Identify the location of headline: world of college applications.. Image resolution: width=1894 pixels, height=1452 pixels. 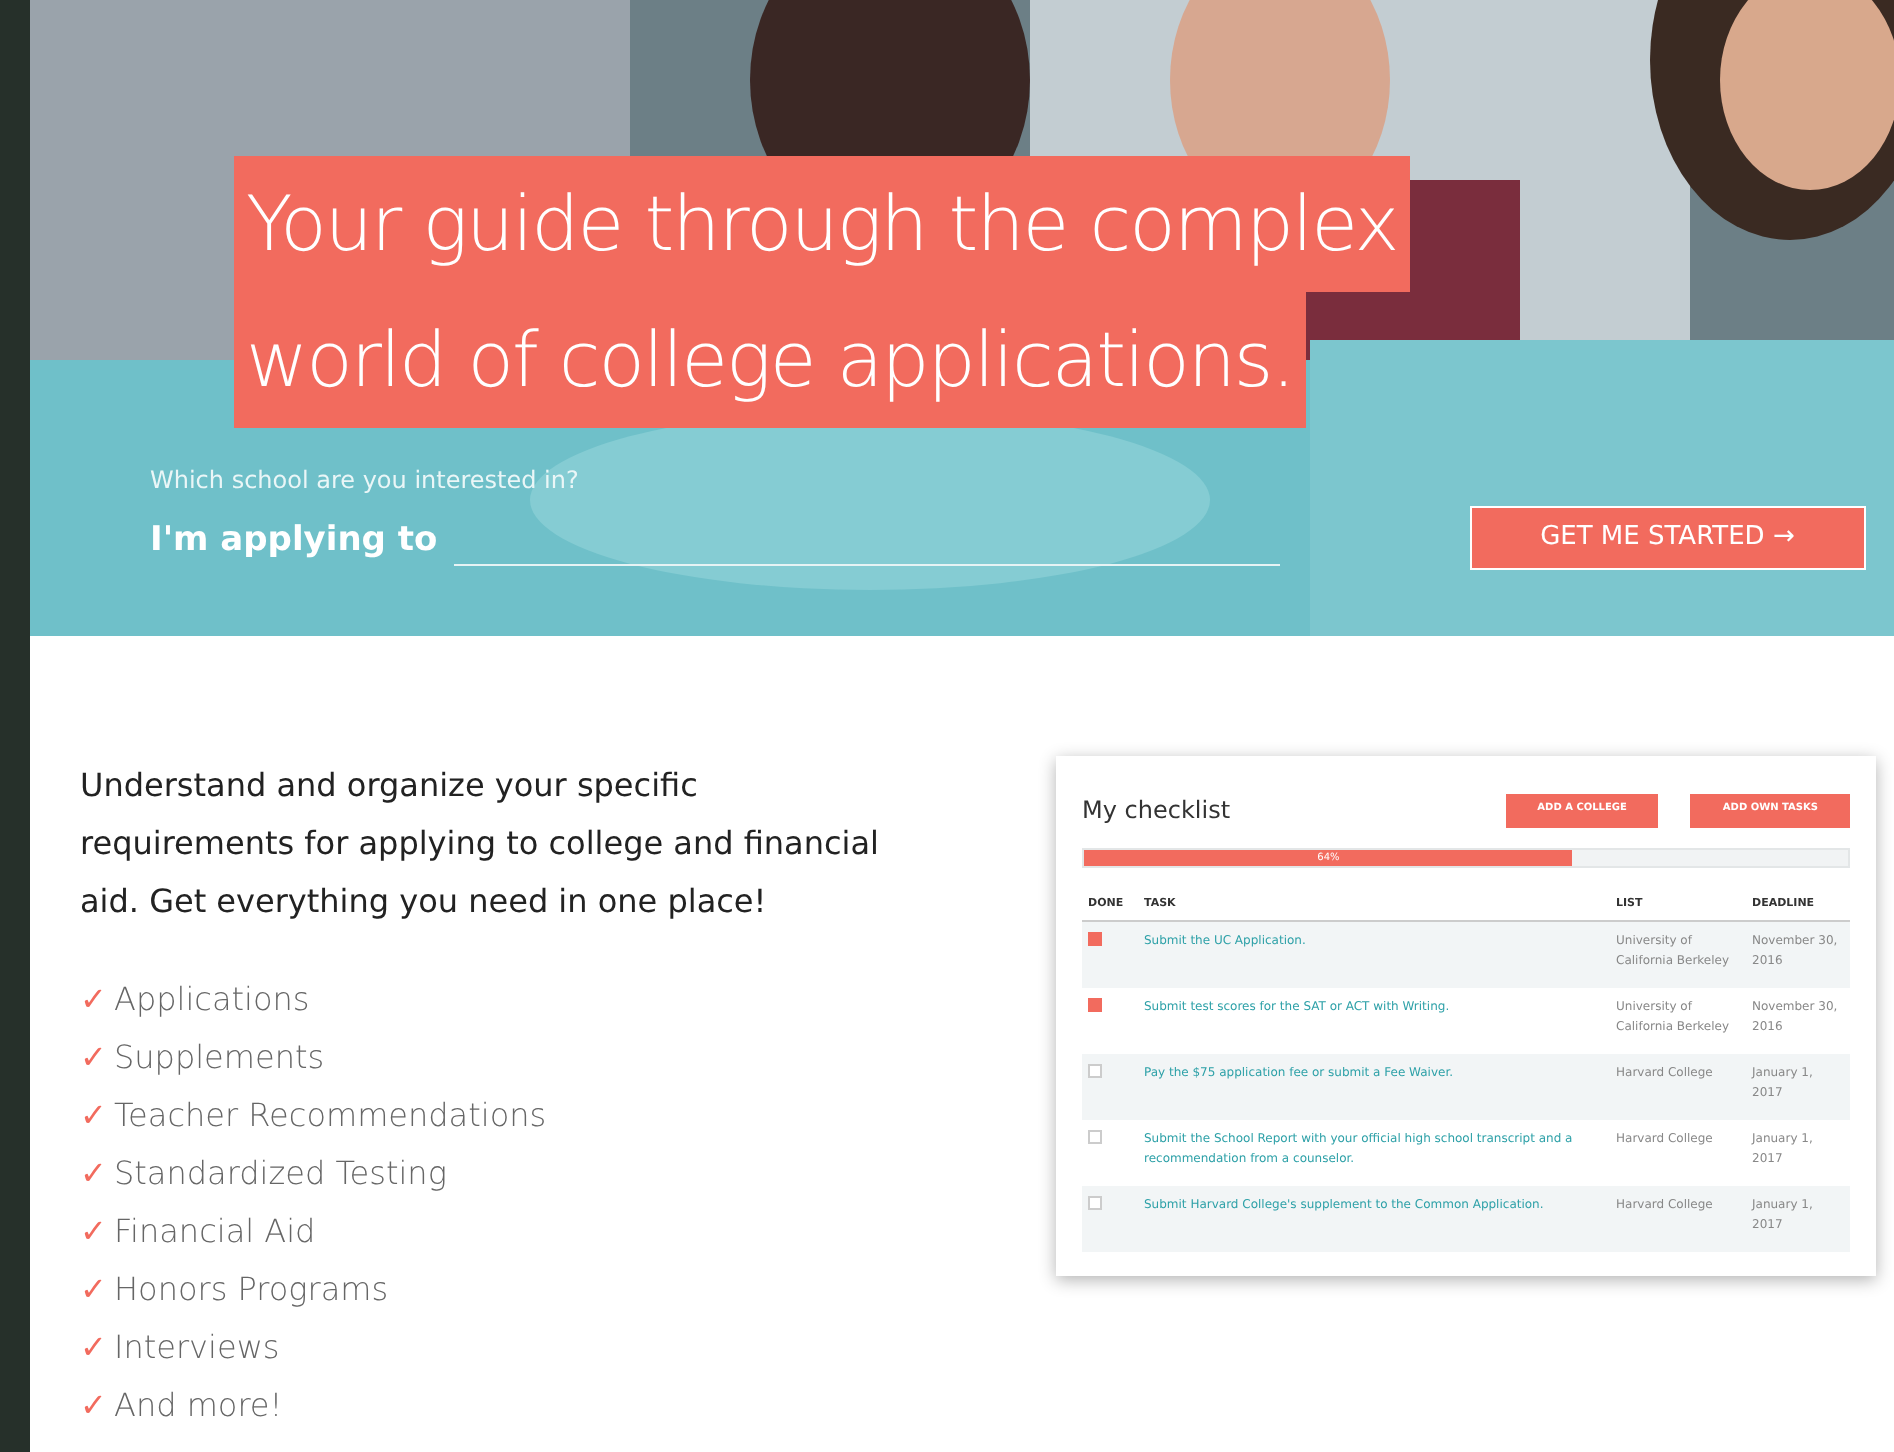
(770, 360).